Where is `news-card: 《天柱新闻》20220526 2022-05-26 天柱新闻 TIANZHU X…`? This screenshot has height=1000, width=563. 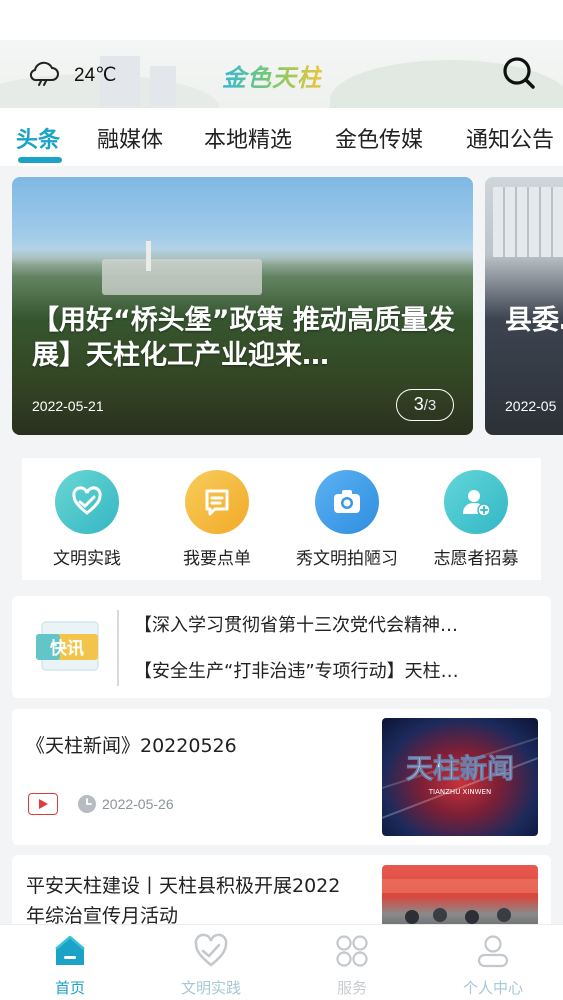 news-card: 《天柱新闻》20220526 2022-05-26 天柱新闻 TIANZHU X… is located at coordinates (281, 777).